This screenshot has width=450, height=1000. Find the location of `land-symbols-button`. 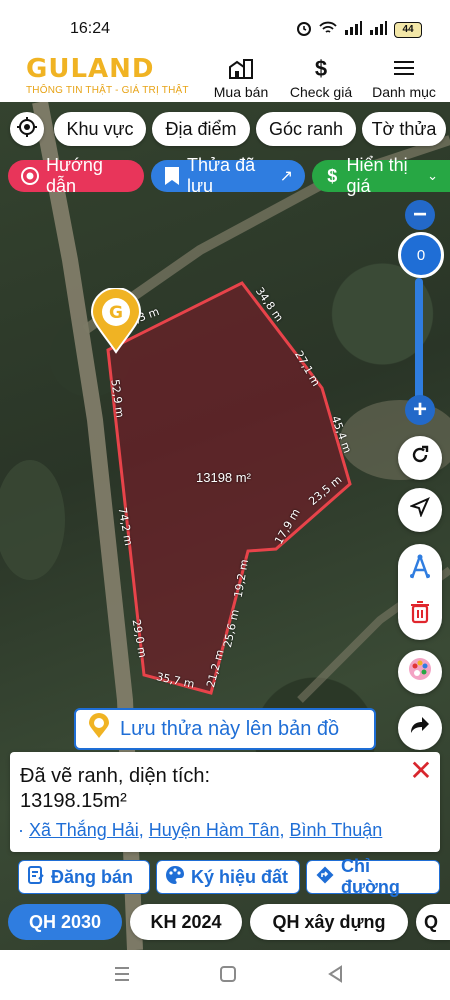

land-symbols-button is located at coordinates (420, 672).